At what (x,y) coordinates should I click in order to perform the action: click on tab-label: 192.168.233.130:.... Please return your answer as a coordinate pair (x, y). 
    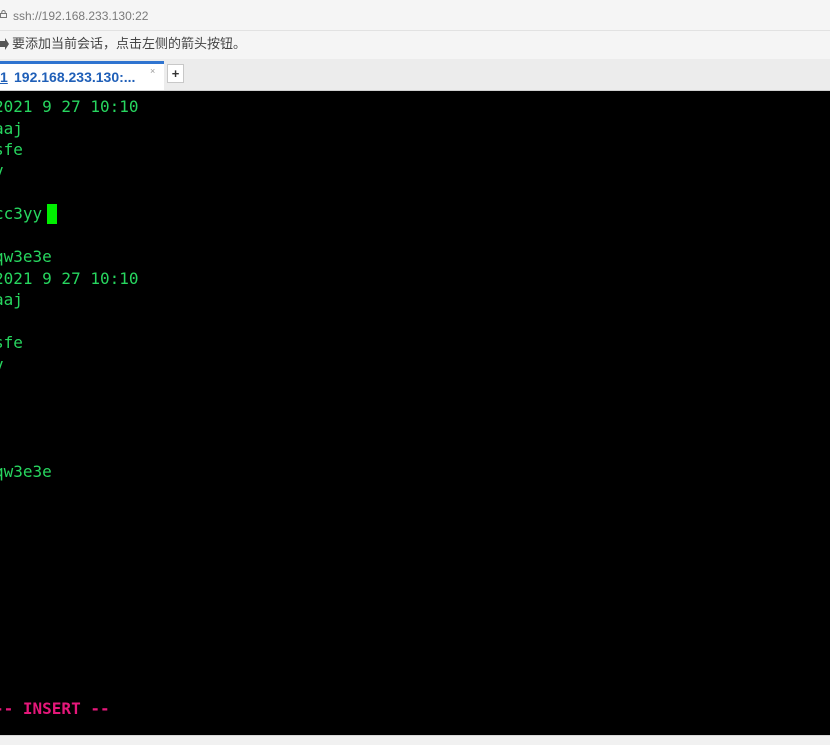
    Looking at the image, I should click on (75, 77).